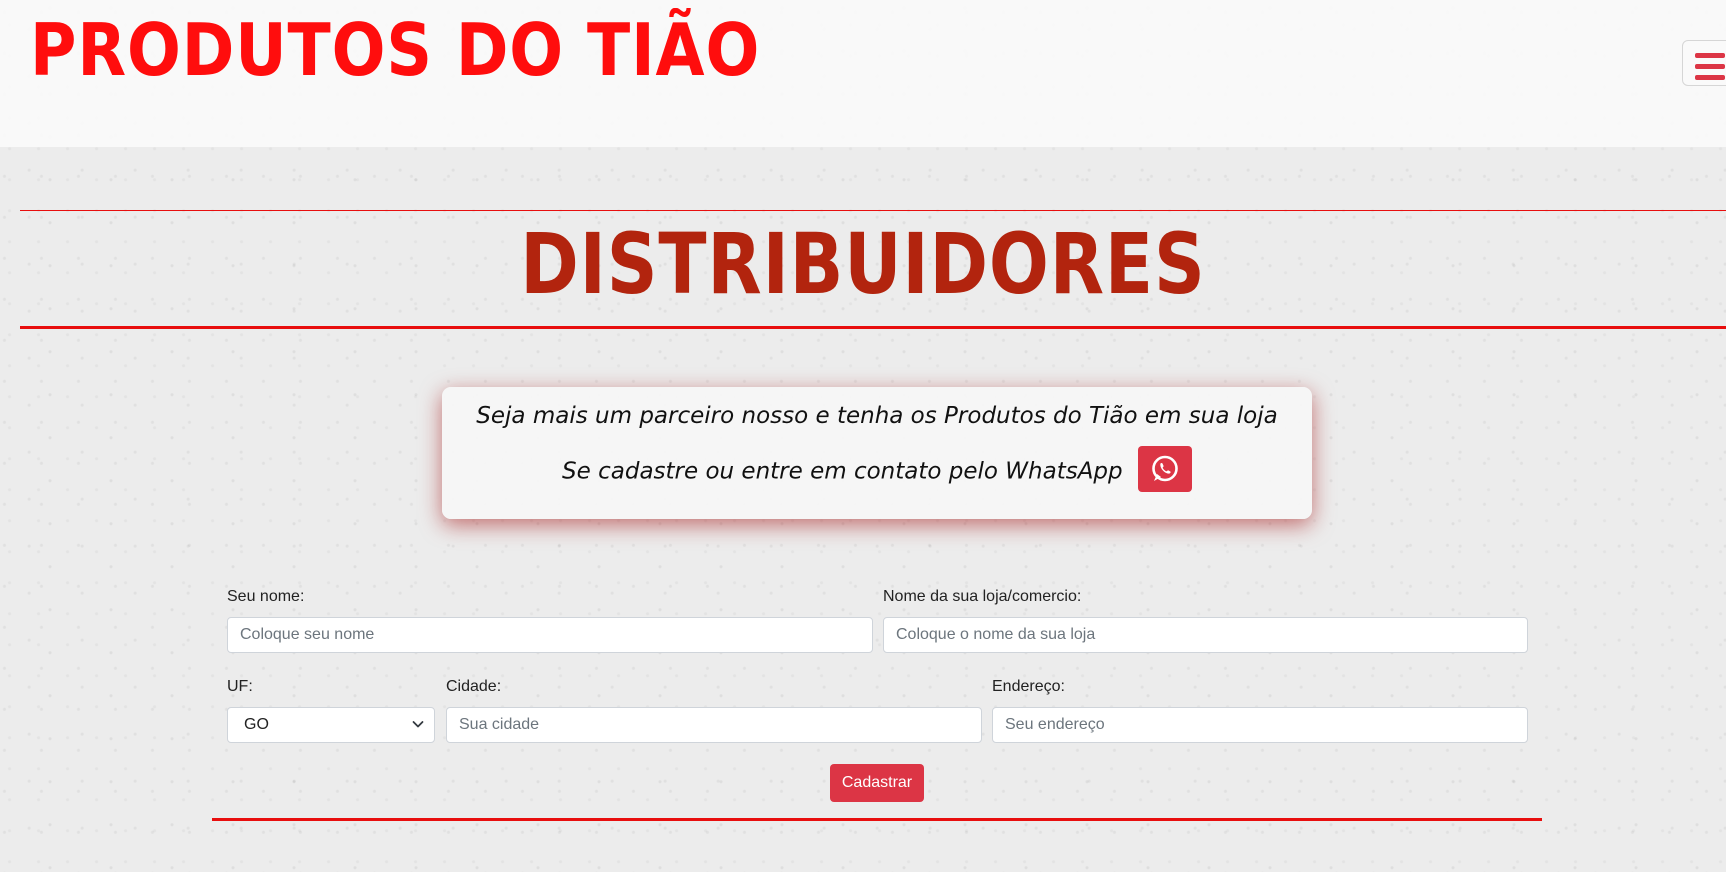 This screenshot has width=1726, height=872. What do you see at coordinates (873, 327) in the screenshot?
I see `title-bottom-divider` at bounding box center [873, 327].